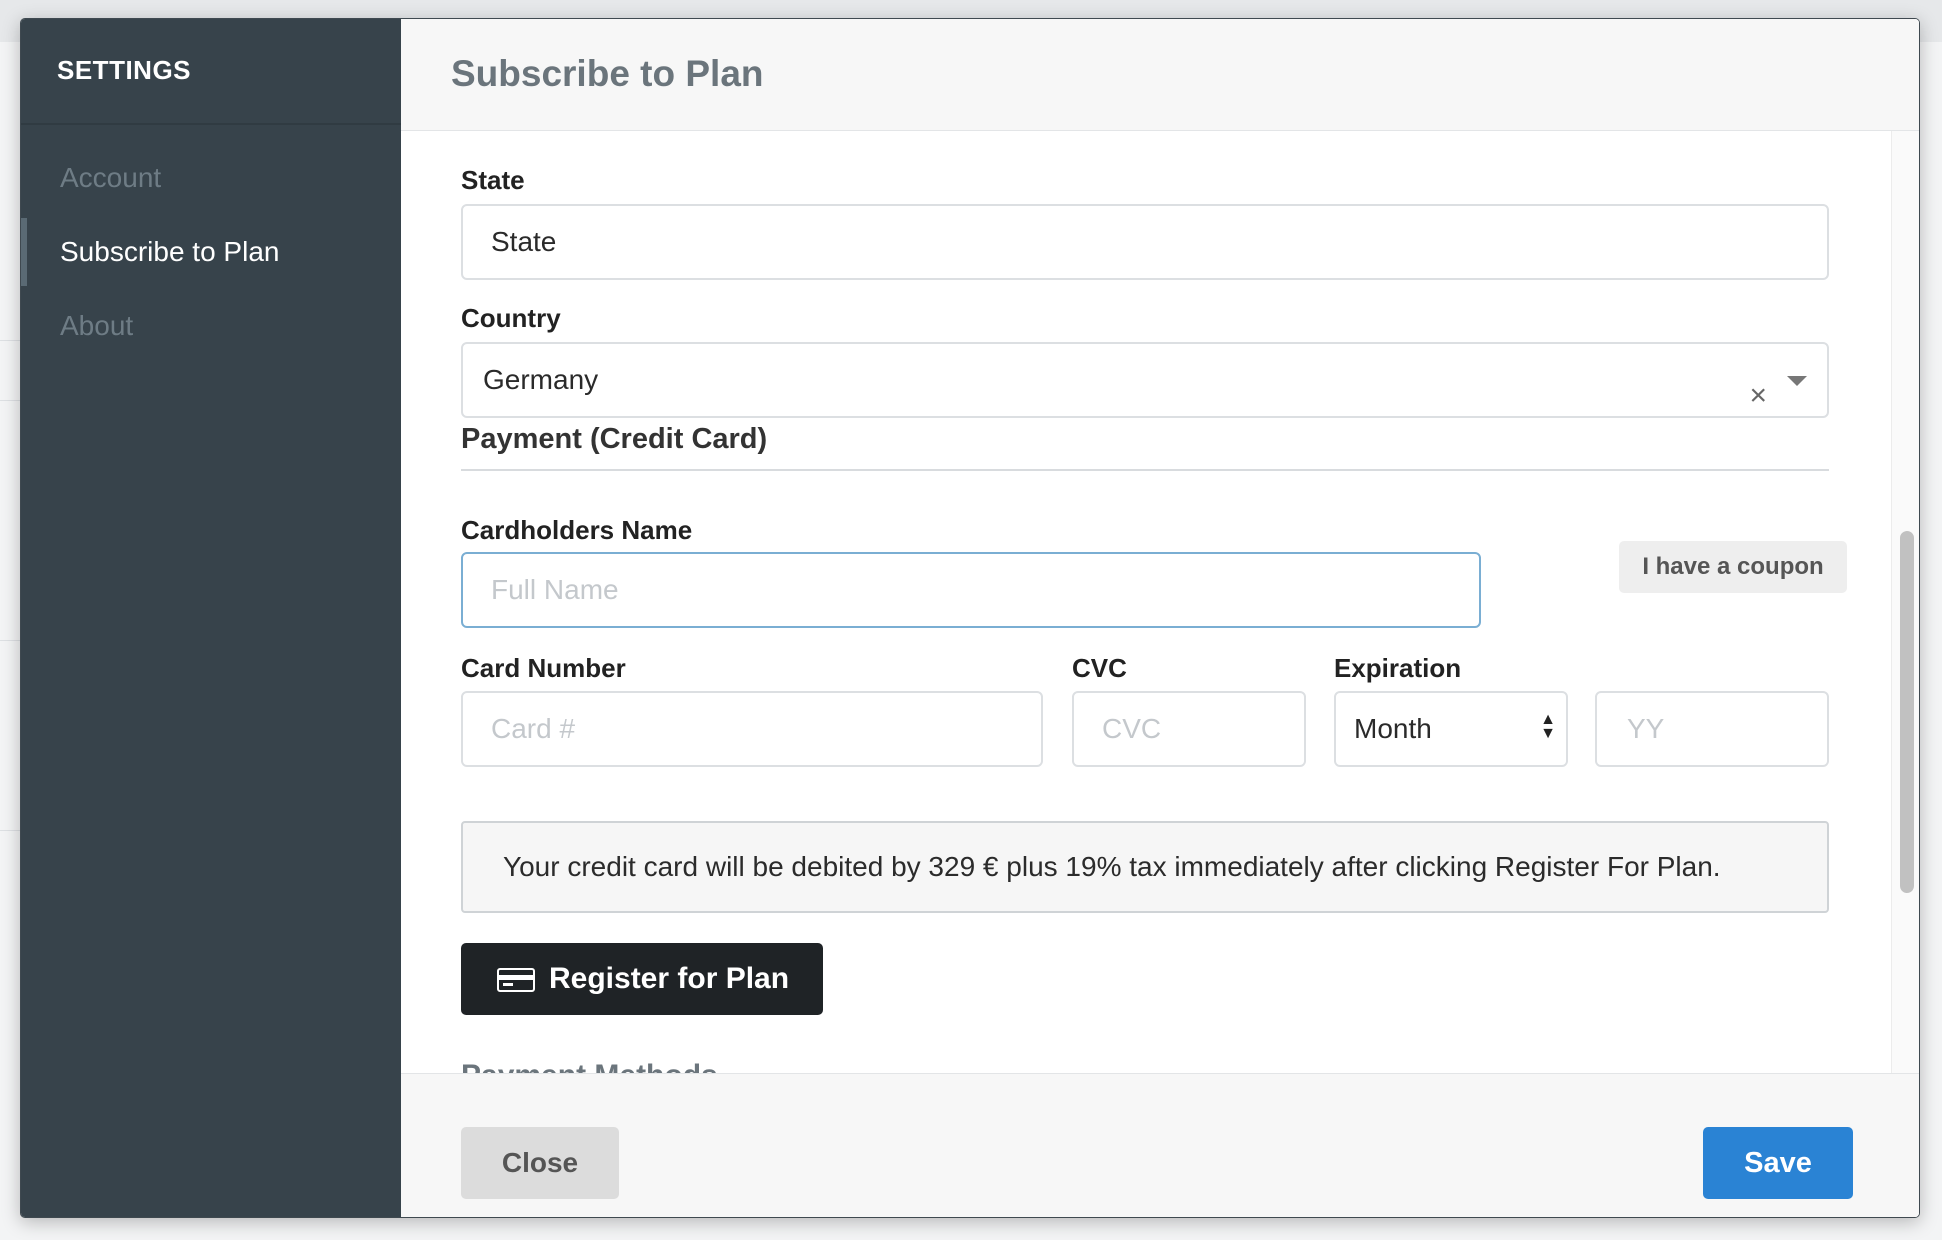  What do you see at coordinates (1099, 668) in the screenshot?
I see `cvc-label: CVC` at bounding box center [1099, 668].